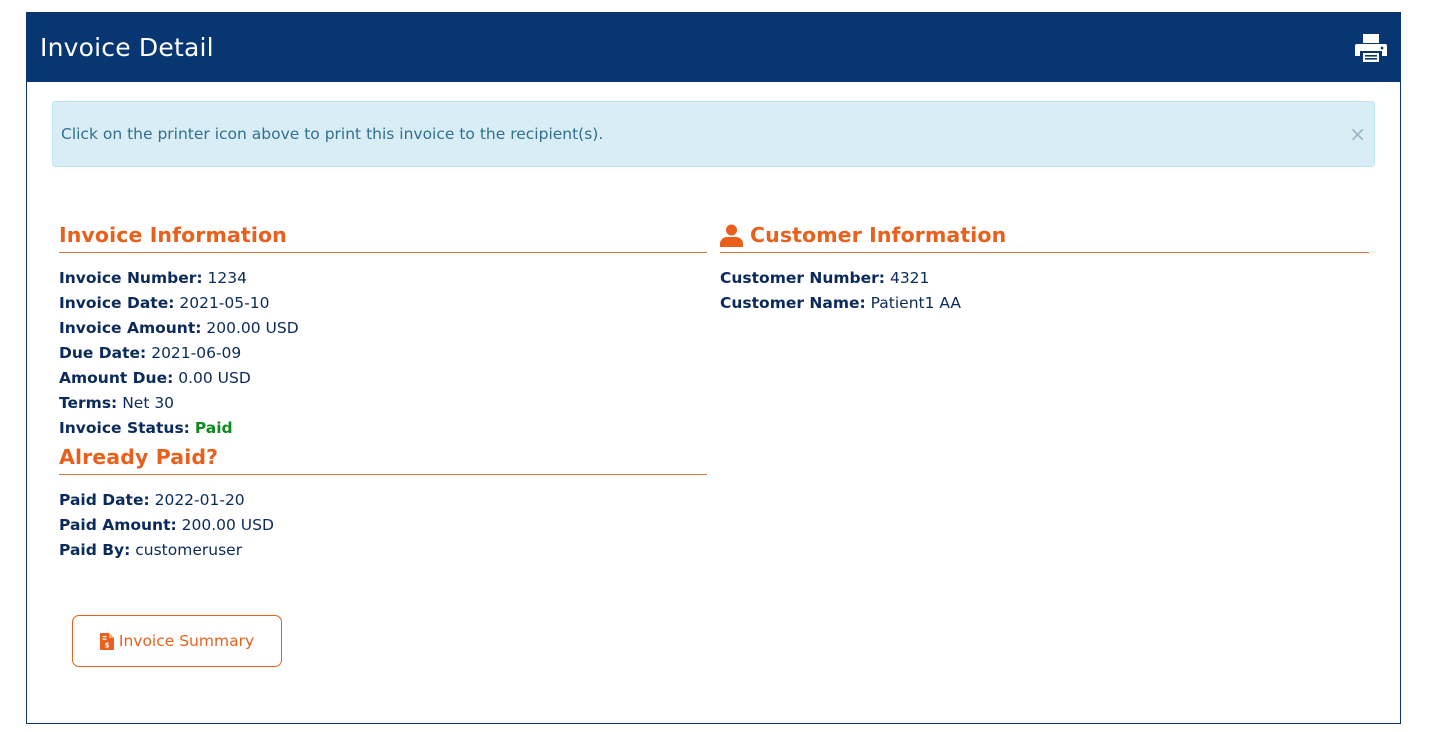 This screenshot has width=1431, height=732. What do you see at coordinates (1044, 303) in the screenshot?
I see `customer-name-field: Customer Name: Patient1 AA` at bounding box center [1044, 303].